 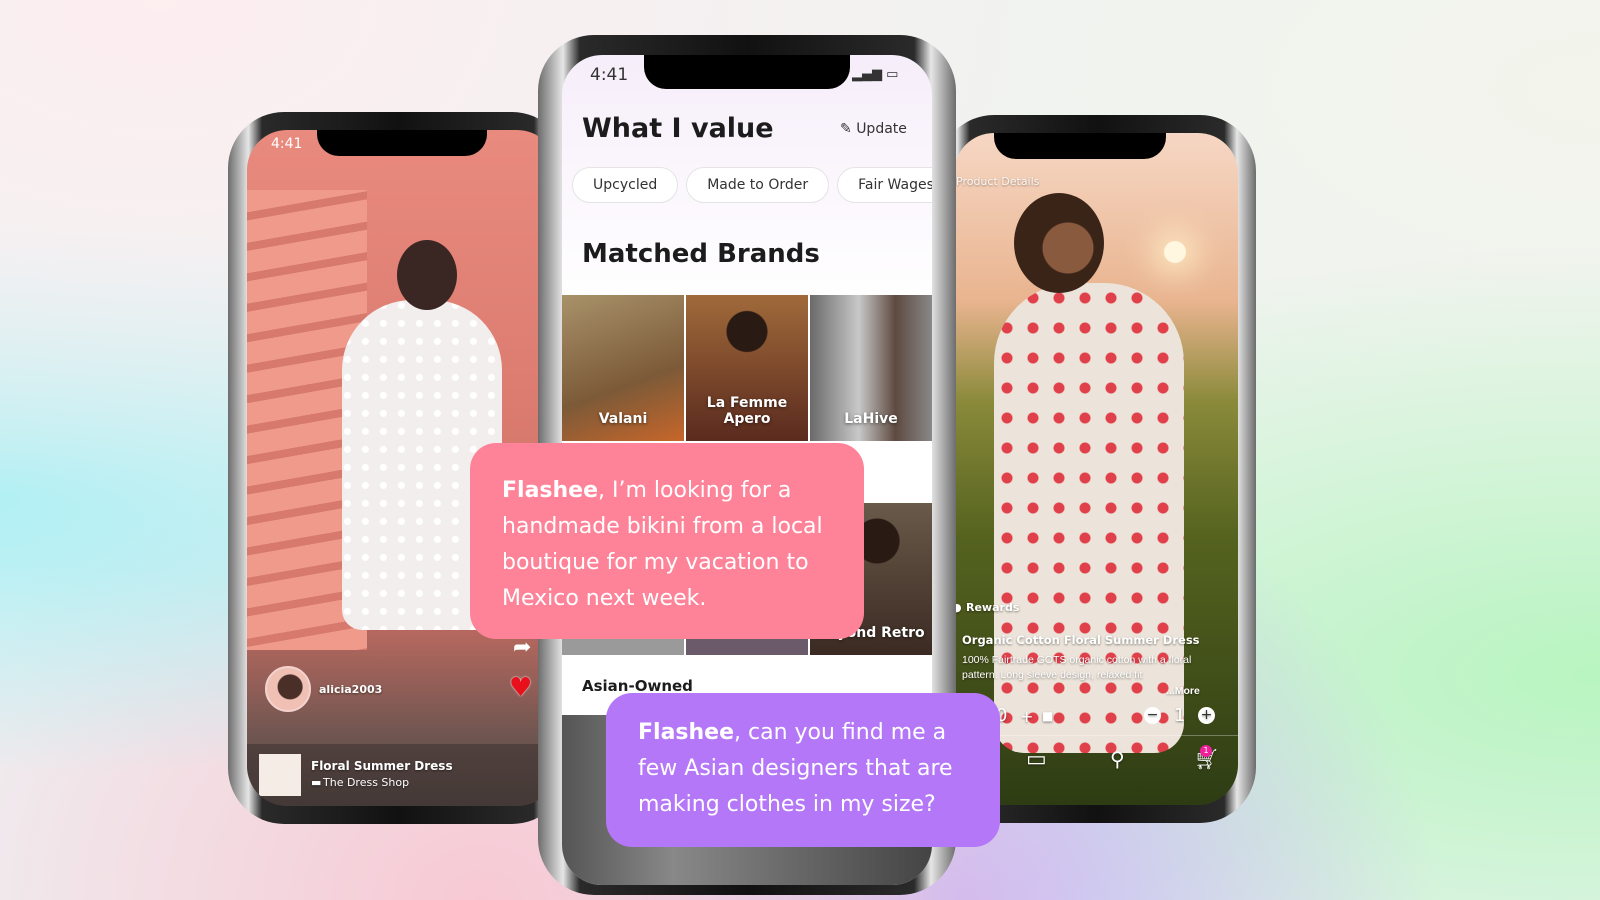 I want to click on brand-tile-la-femme-apero: La Femme Apero, so click(x=747, y=368).